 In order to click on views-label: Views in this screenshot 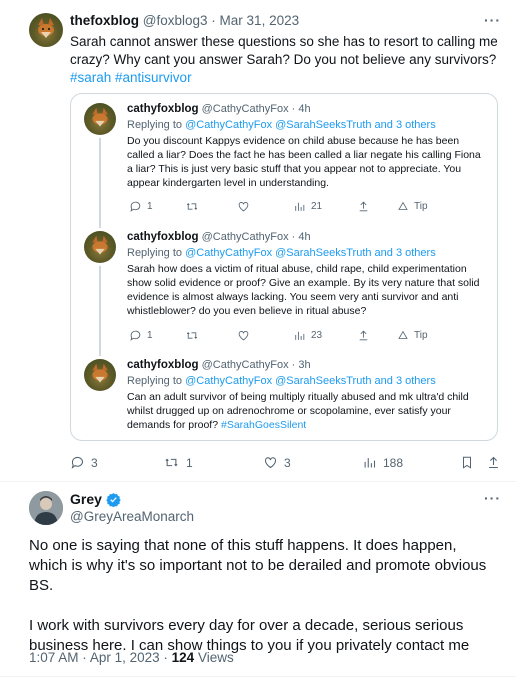, I will do `click(215, 657)`.